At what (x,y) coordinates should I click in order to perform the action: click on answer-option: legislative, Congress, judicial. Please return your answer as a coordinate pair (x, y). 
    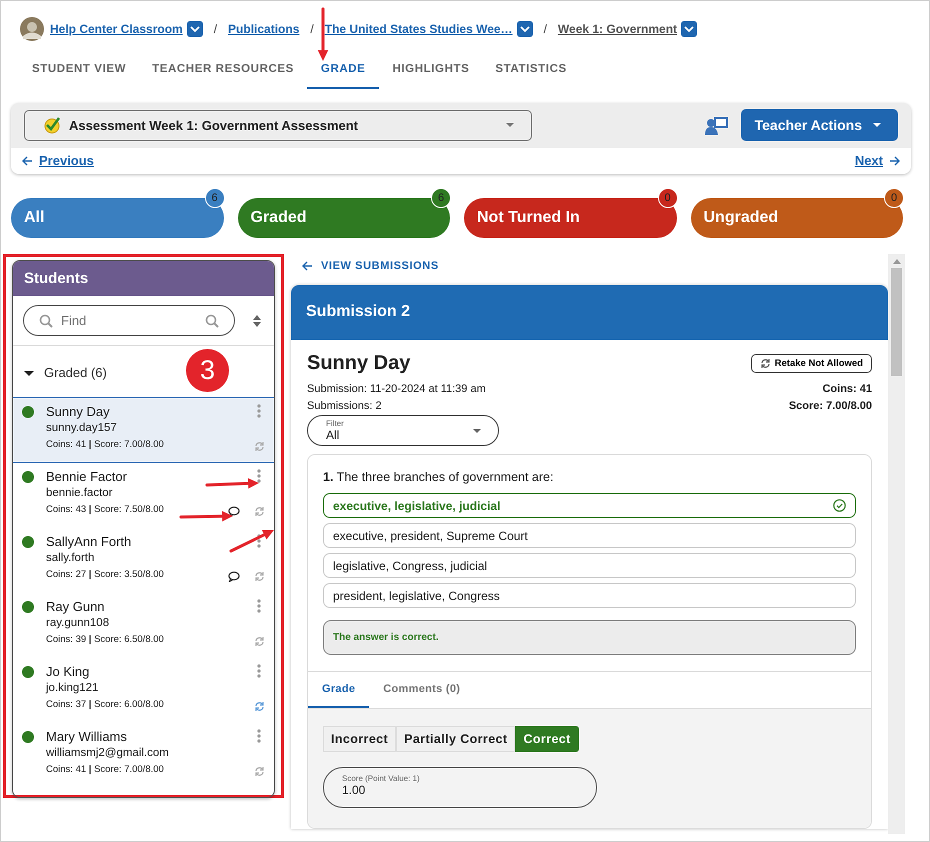
    Looking at the image, I should click on (589, 565).